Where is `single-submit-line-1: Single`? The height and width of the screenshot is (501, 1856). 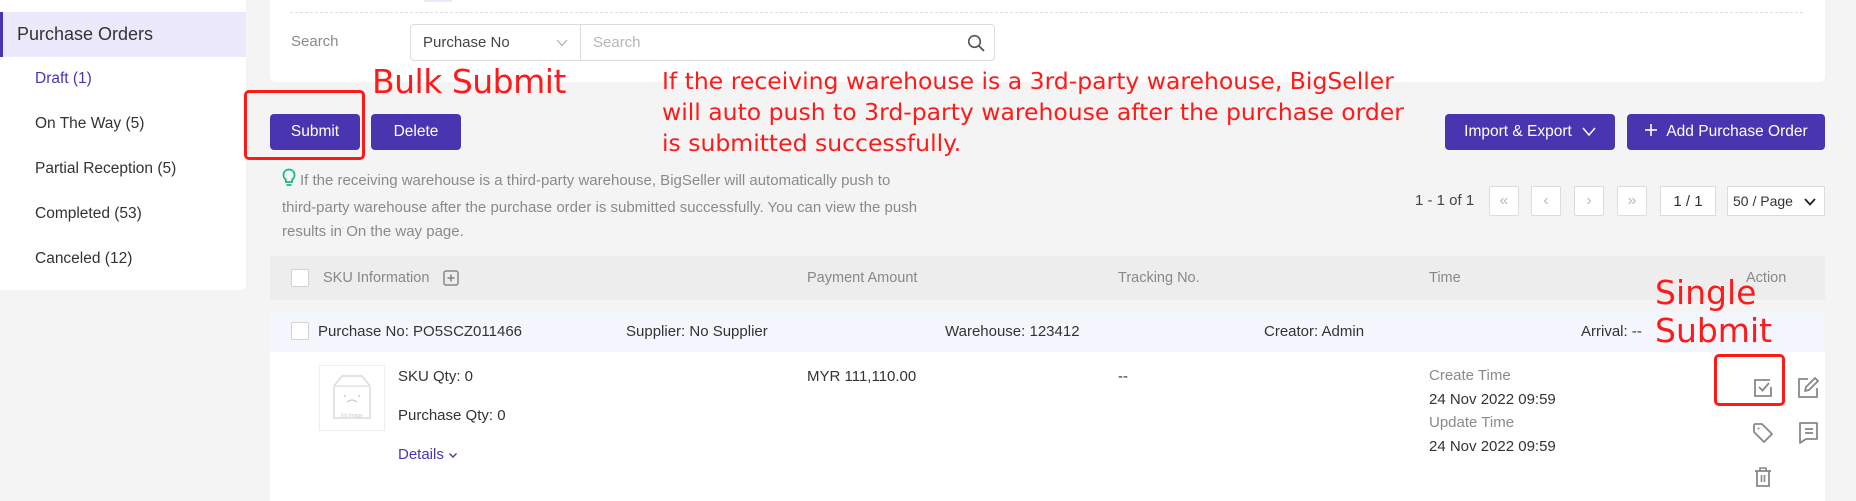
single-submit-line-1: Single is located at coordinates (1706, 292).